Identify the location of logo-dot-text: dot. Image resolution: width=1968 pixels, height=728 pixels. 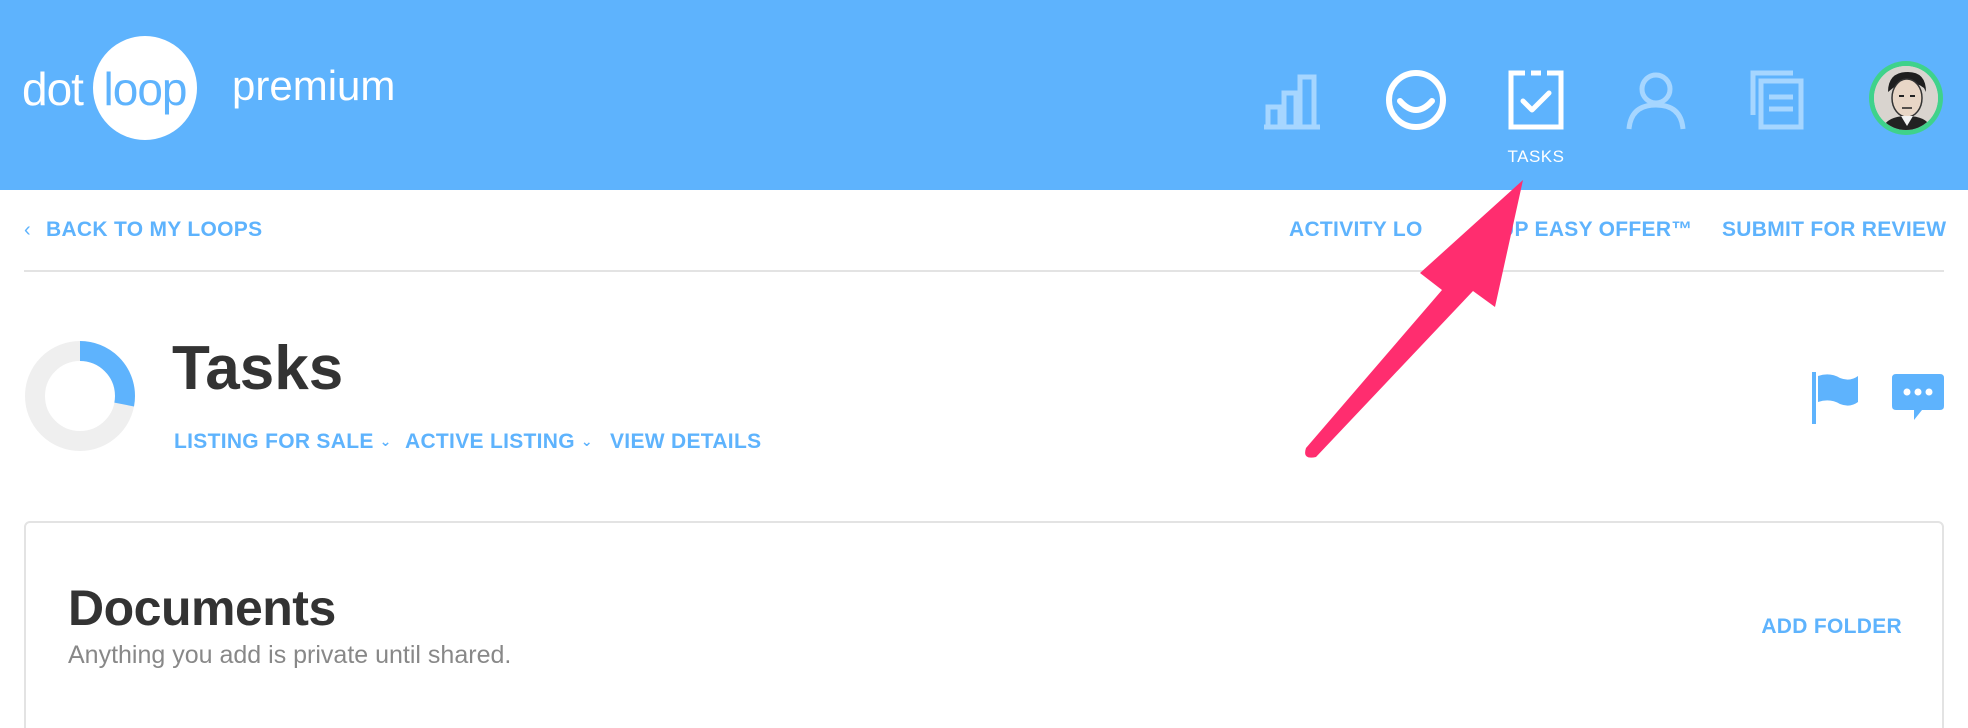
(53, 89).